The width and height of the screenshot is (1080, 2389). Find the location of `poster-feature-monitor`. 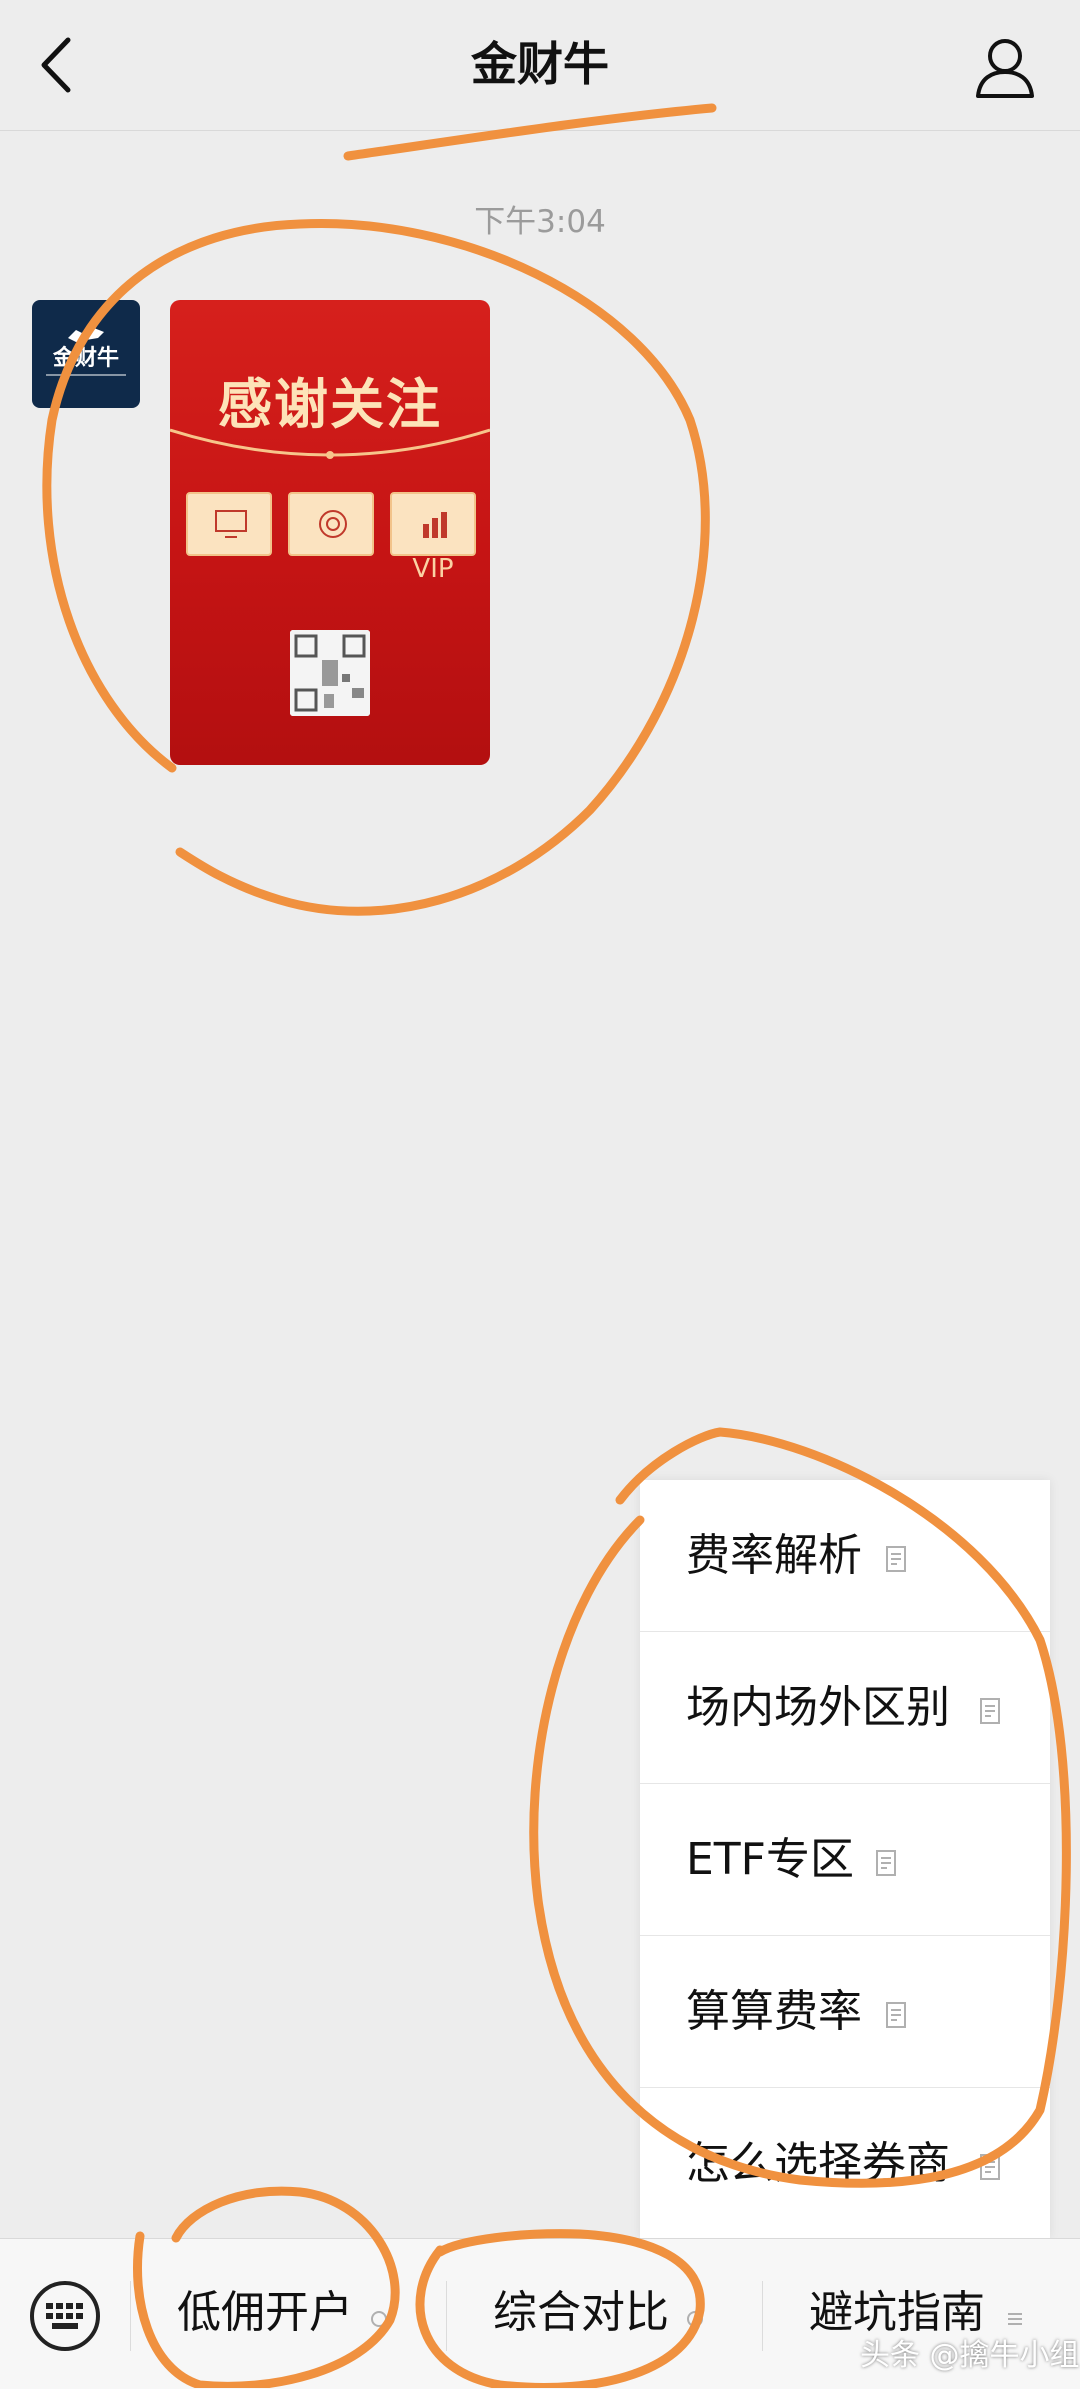

poster-feature-monitor is located at coordinates (229, 524).